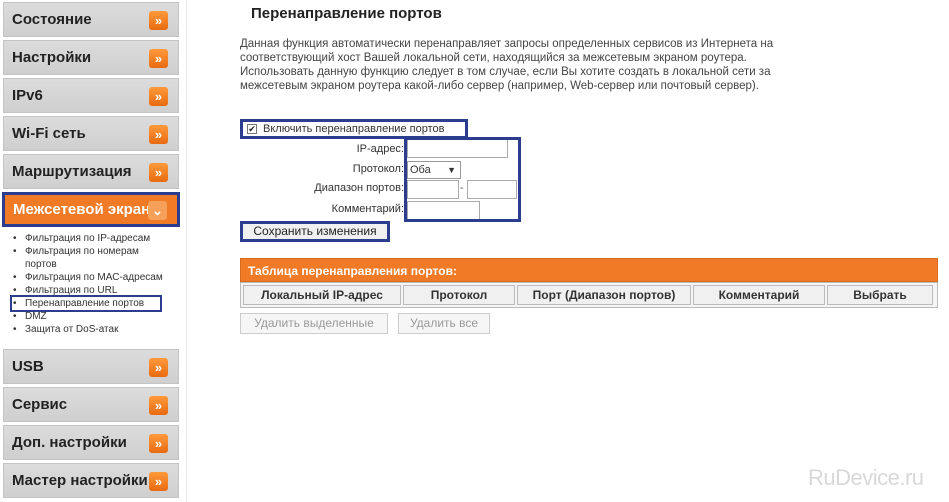 The height and width of the screenshot is (502, 949). Describe the element at coordinates (759, 295) in the screenshot. I see `column-comment: Комментарий` at that location.